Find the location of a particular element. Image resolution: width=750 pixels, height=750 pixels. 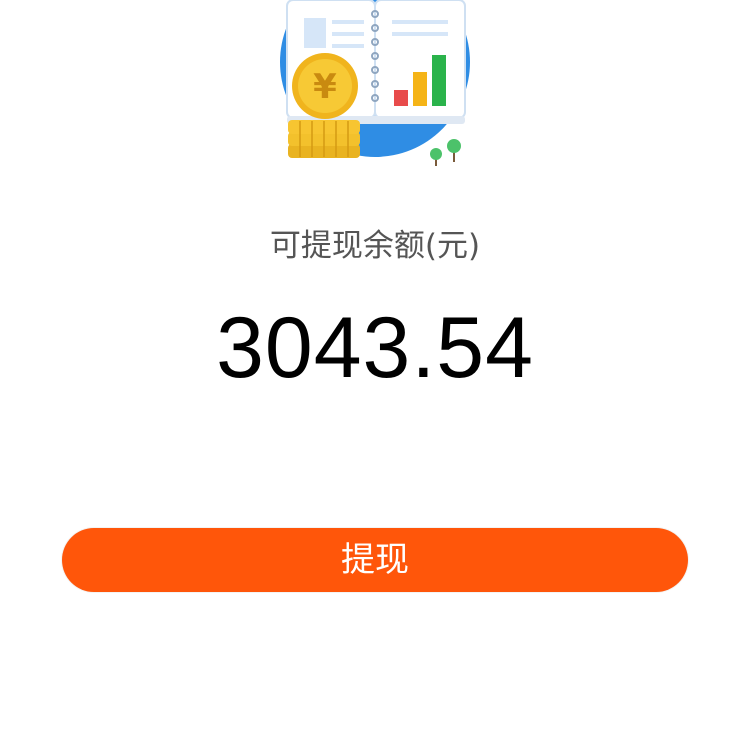

balance-amount: 3043.54 is located at coordinates (375, 348).